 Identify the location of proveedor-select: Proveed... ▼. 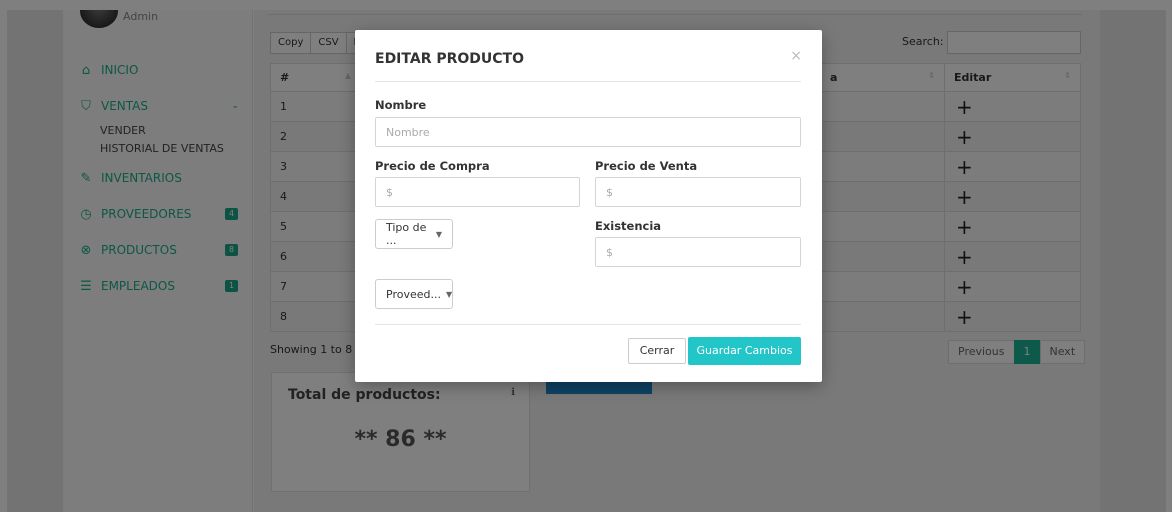
(414, 294).